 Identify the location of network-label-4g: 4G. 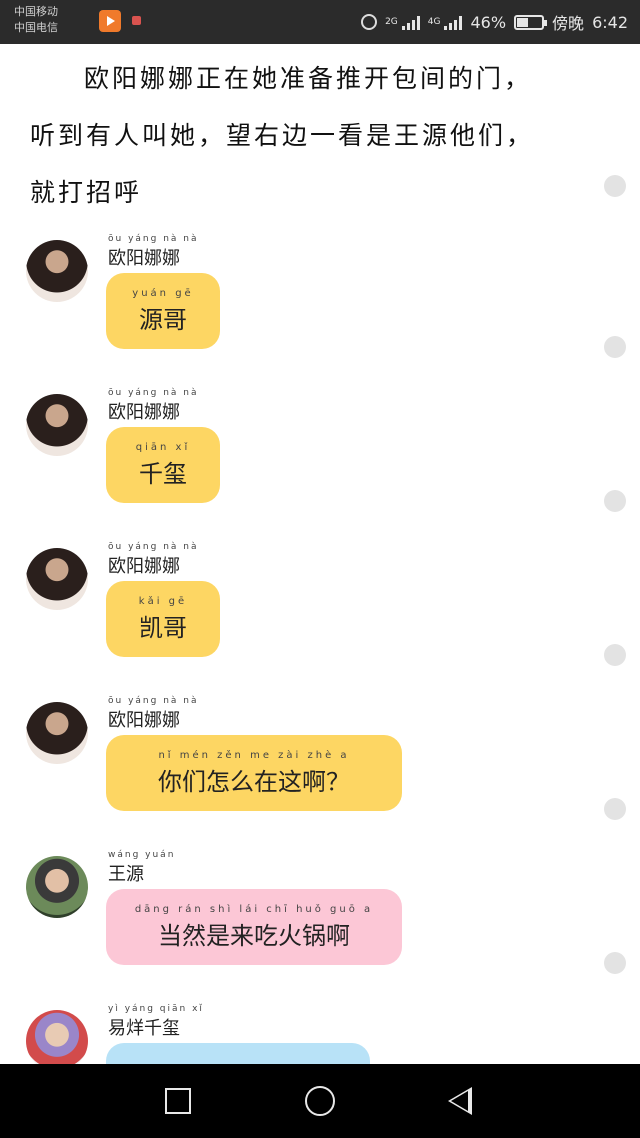
(434, 22).